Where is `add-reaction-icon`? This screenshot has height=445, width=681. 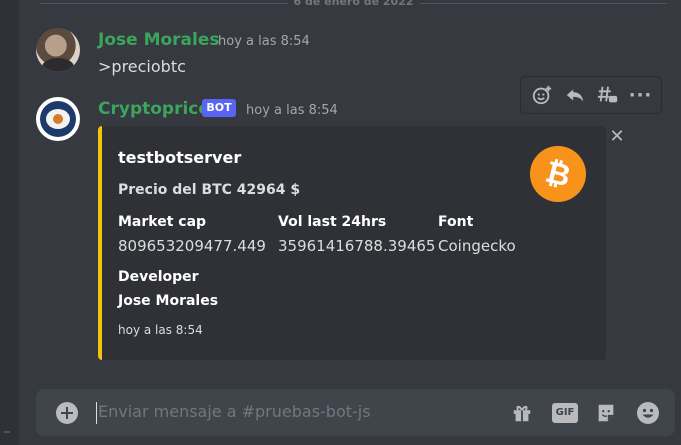
add-reaction-icon is located at coordinates (542, 95).